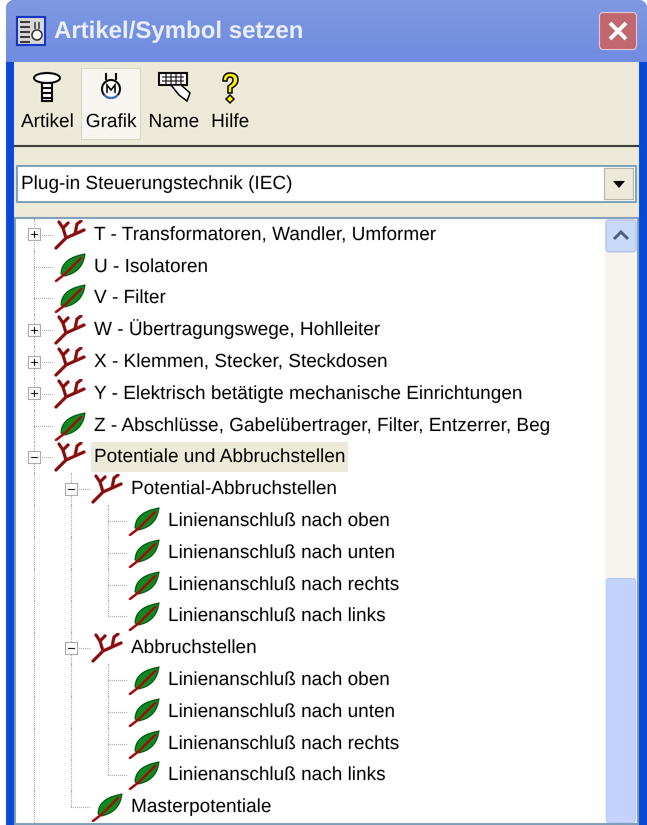 Image resolution: width=647 pixels, height=825 pixels. Describe the element at coordinates (621, 521) in the screenshot. I see `vertical-scrollbar` at that location.